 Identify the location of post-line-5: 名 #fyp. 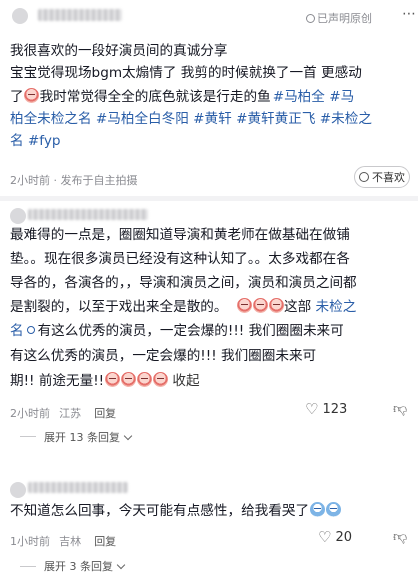
(35, 141).